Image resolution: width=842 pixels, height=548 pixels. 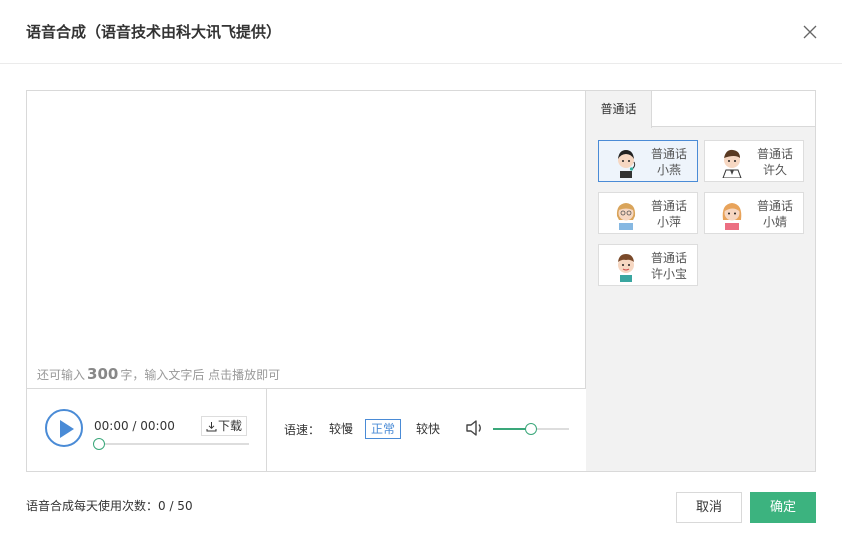 I want to click on voice-text: 普通话 小萍, so click(x=669, y=214).